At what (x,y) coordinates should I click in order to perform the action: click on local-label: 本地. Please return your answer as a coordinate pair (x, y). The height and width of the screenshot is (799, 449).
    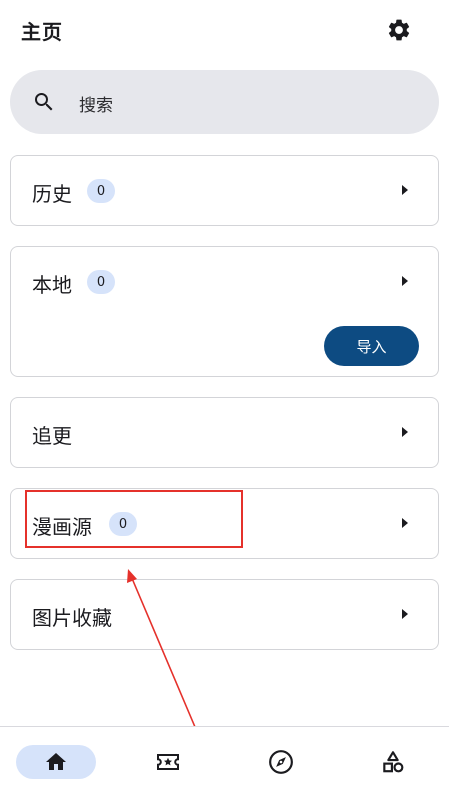
    Looking at the image, I should click on (52, 285).